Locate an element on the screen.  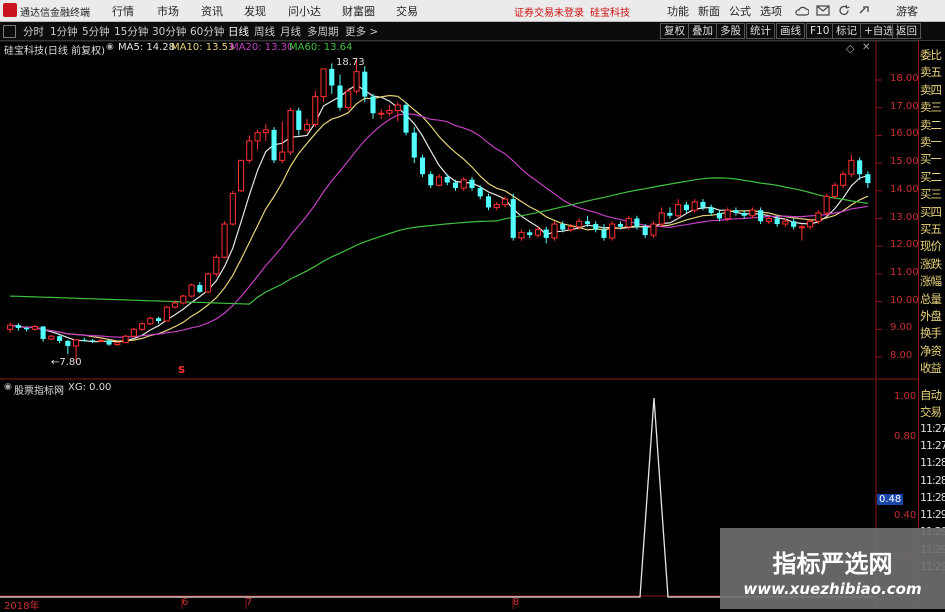
tab-1min: 1分钟 is located at coordinates (64, 31).